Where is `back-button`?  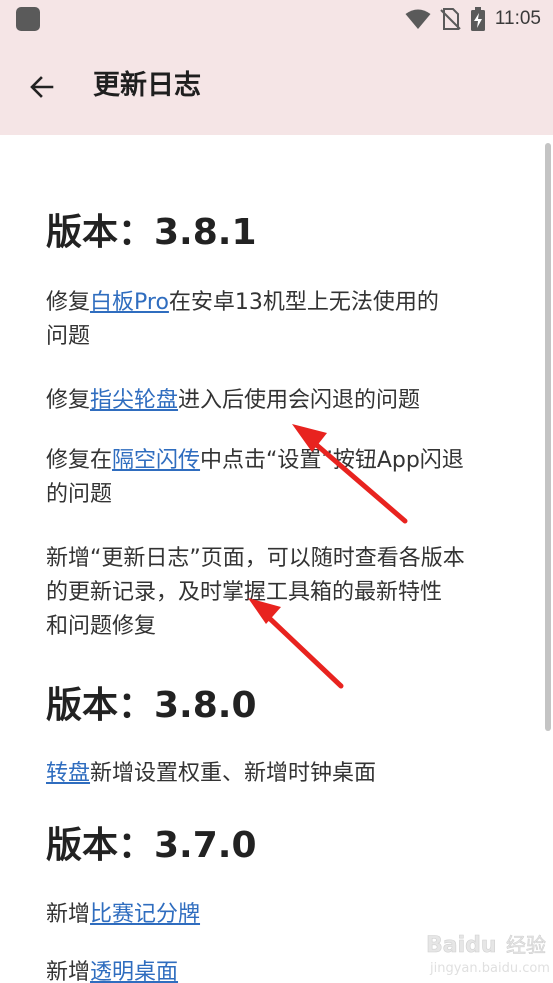 back-button is located at coordinates (42, 87).